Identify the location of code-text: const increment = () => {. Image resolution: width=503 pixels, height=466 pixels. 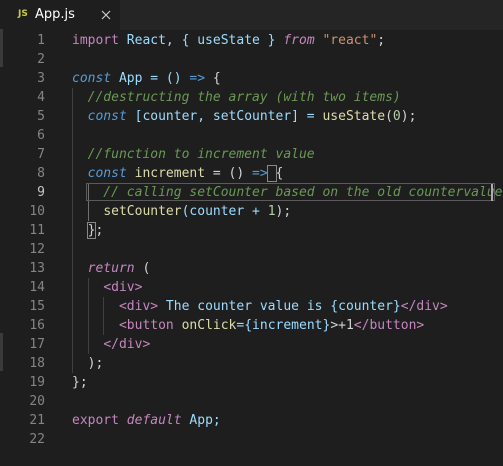
(178, 173).